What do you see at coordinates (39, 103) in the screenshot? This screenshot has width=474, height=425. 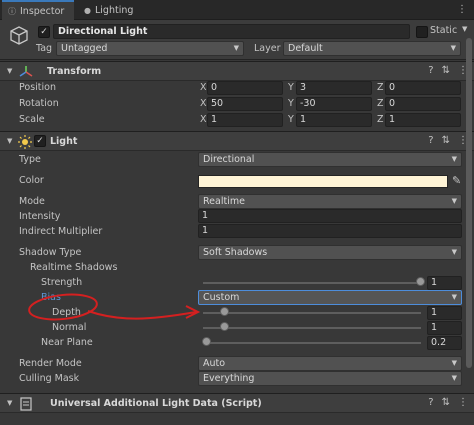 I see `rotation-label: Rotation` at bounding box center [39, 103].